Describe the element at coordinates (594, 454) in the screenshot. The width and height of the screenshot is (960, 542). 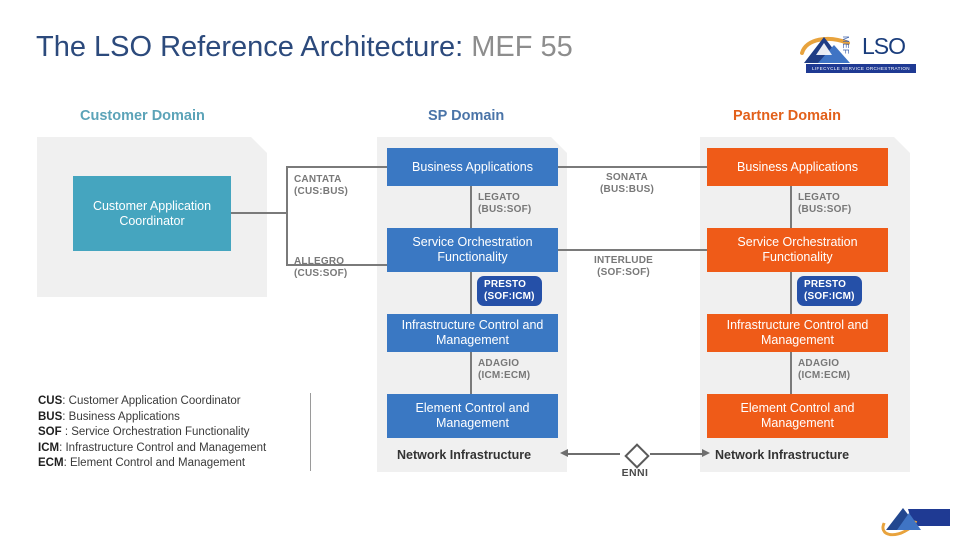
I see `enni-arrow-left-line` at that location.